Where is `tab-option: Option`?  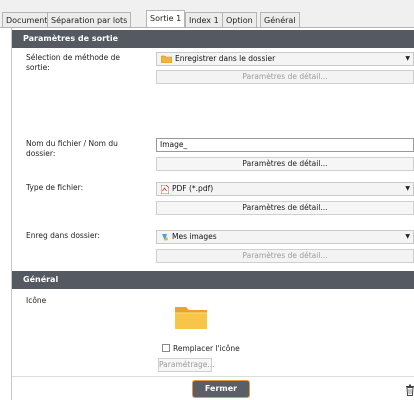 tab-option: Option is located at coordinates (239, 19).